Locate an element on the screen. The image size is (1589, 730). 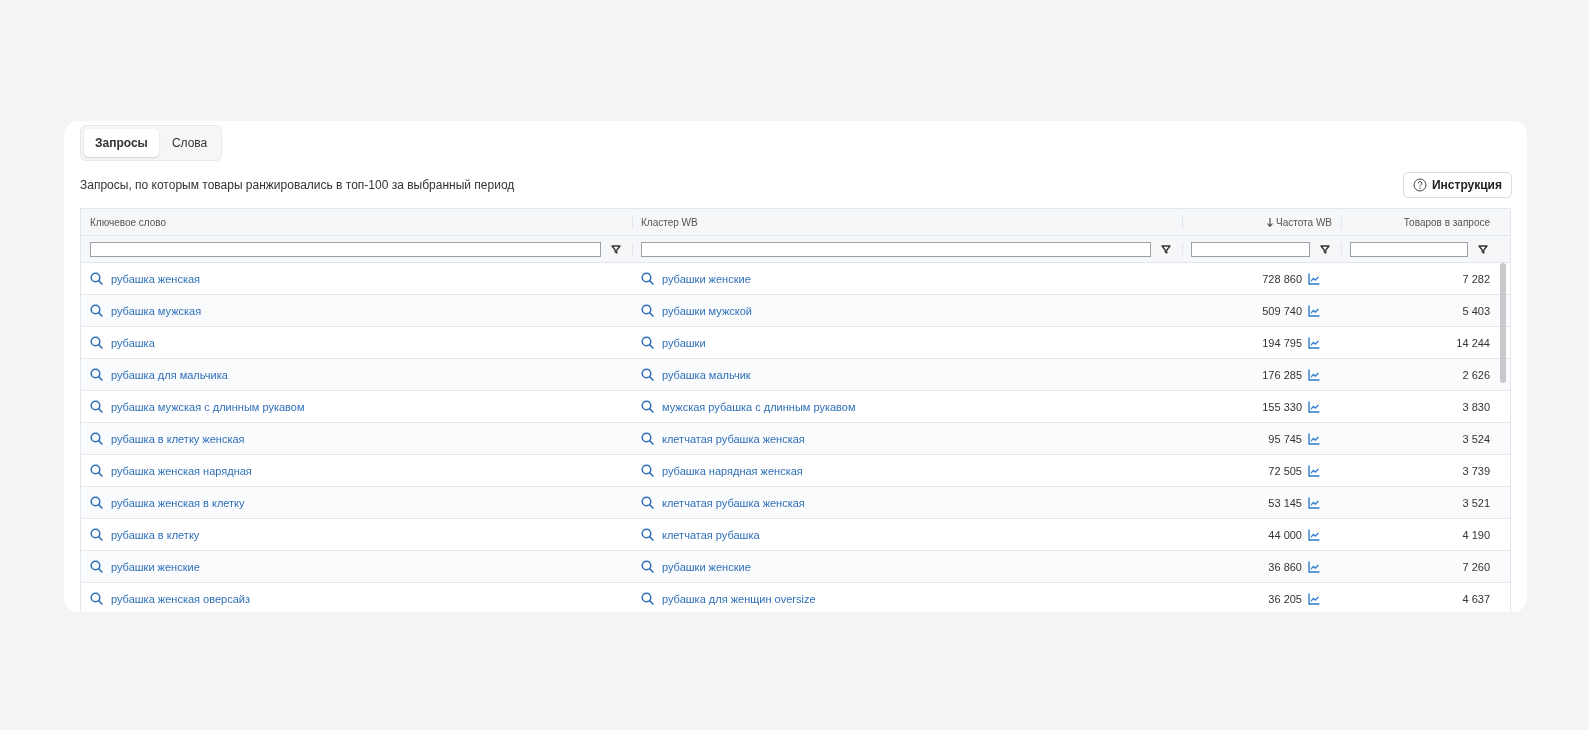
frequency-value: 72 505 is located at coordinates (1285, 470).